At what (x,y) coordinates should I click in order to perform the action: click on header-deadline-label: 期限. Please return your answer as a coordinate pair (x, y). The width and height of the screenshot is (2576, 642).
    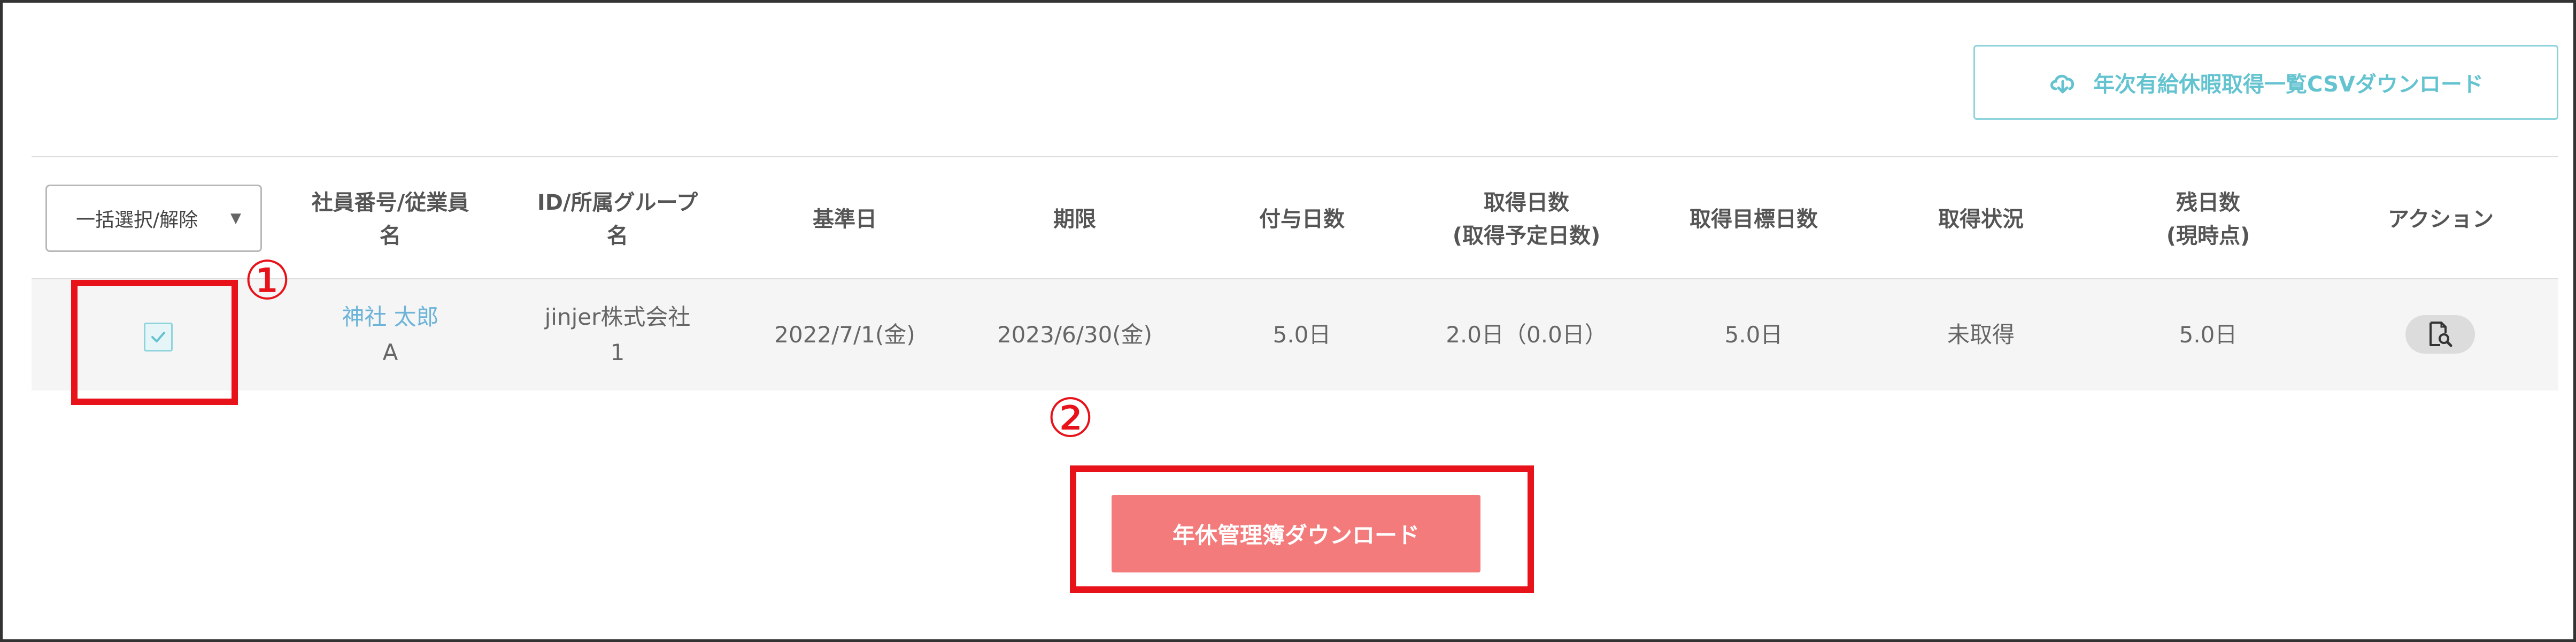
    Looking at the image, I should click on (1074, 220).